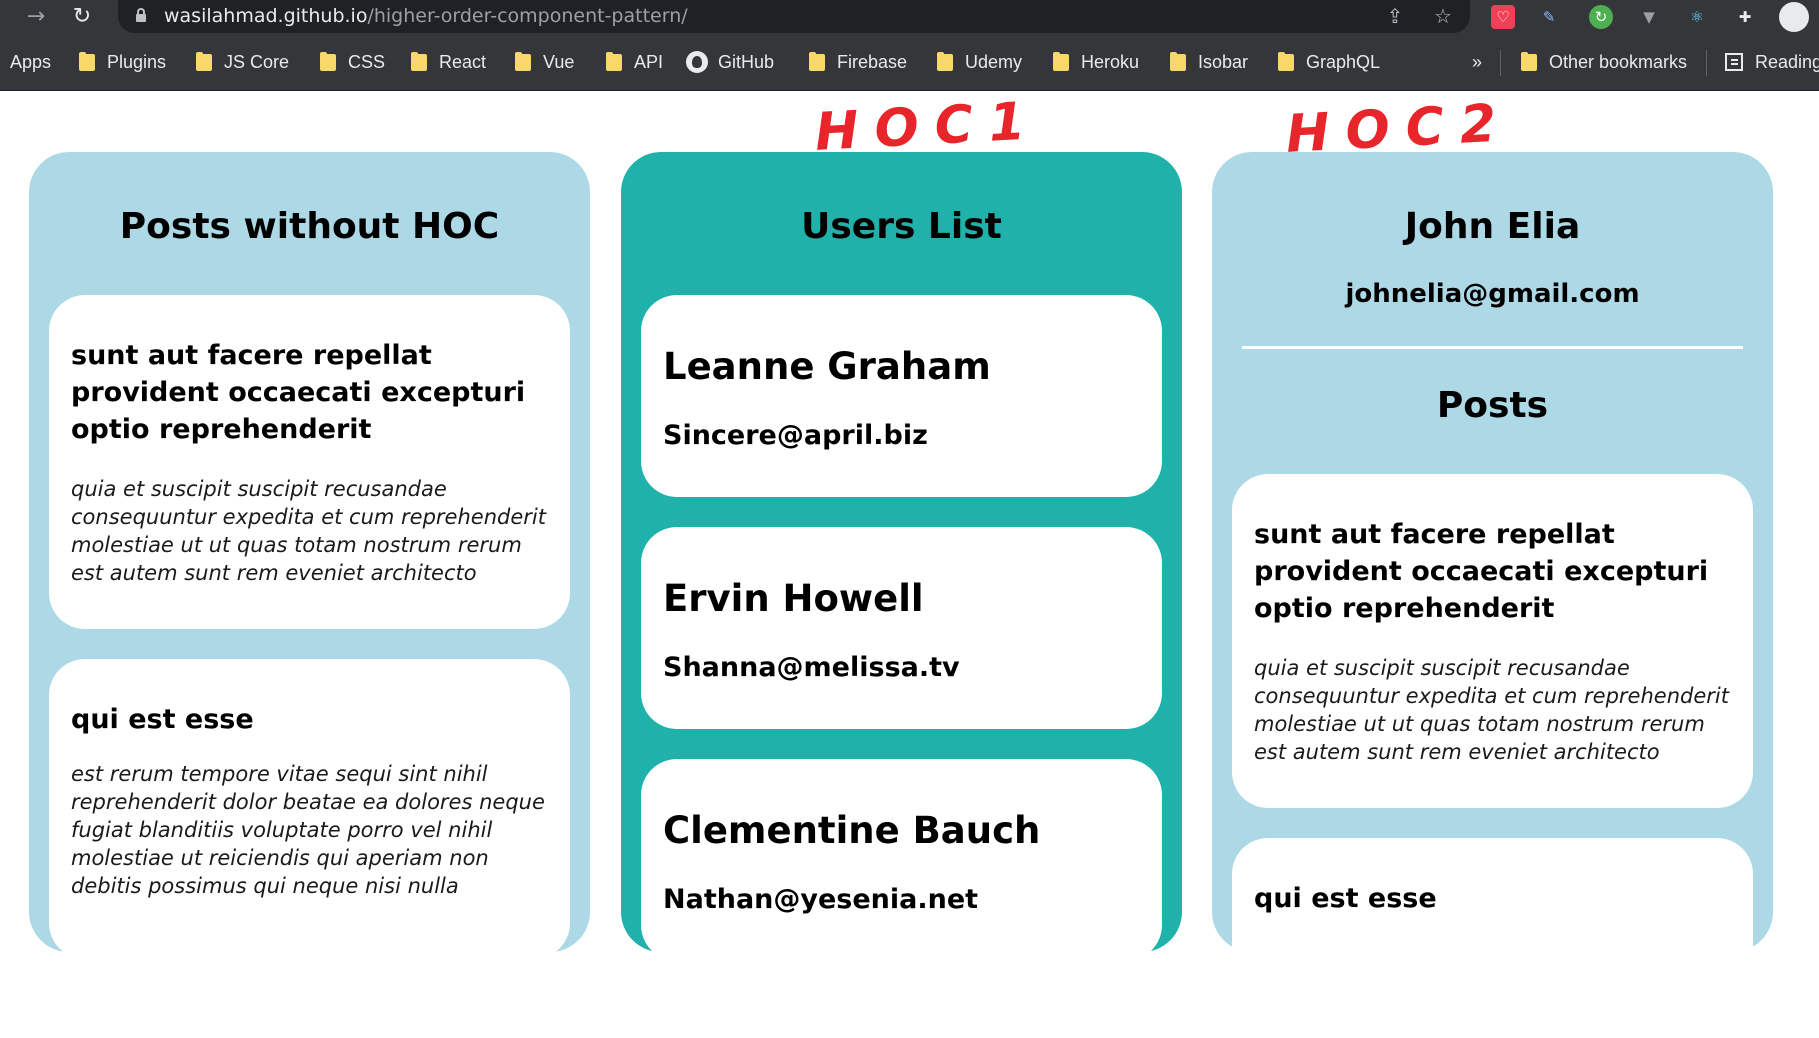 This screenshot has height=1038, width=1819. What do you see at coordinates (257, 61) in the screenshot?
I see `bookmark-label: JS Core` at bounding box center [257, 61].